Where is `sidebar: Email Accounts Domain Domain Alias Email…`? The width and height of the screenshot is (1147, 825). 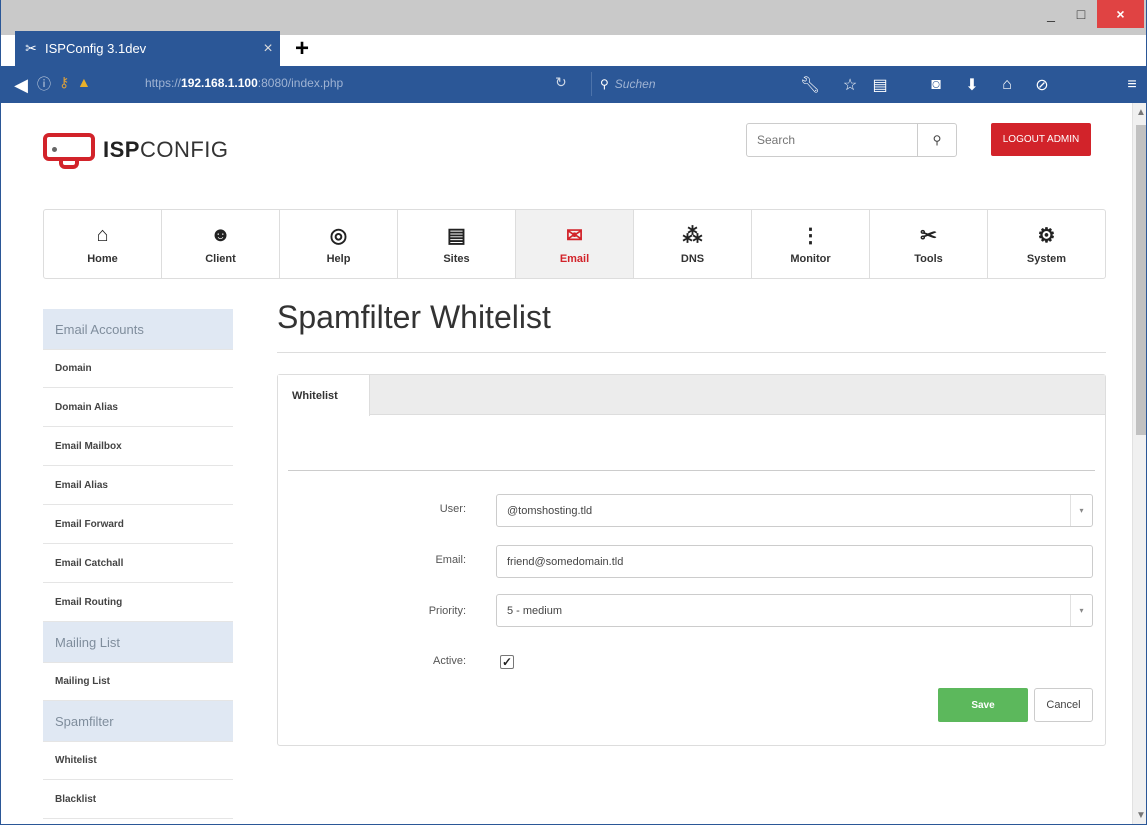
sidebar: Email Accounts Domain Domain Alias Email… is located at coordinates (138, 564).